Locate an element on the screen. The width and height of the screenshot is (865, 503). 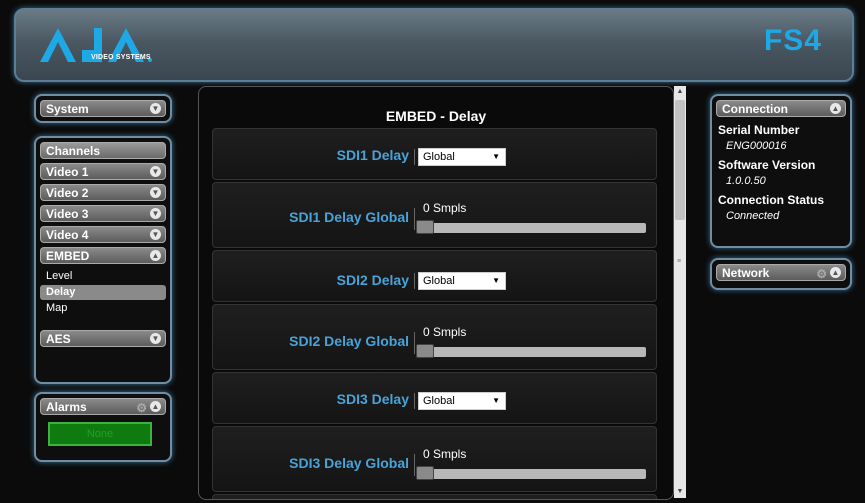
row-label: SDI3 Delay Global is located at coordinates (349, 463).